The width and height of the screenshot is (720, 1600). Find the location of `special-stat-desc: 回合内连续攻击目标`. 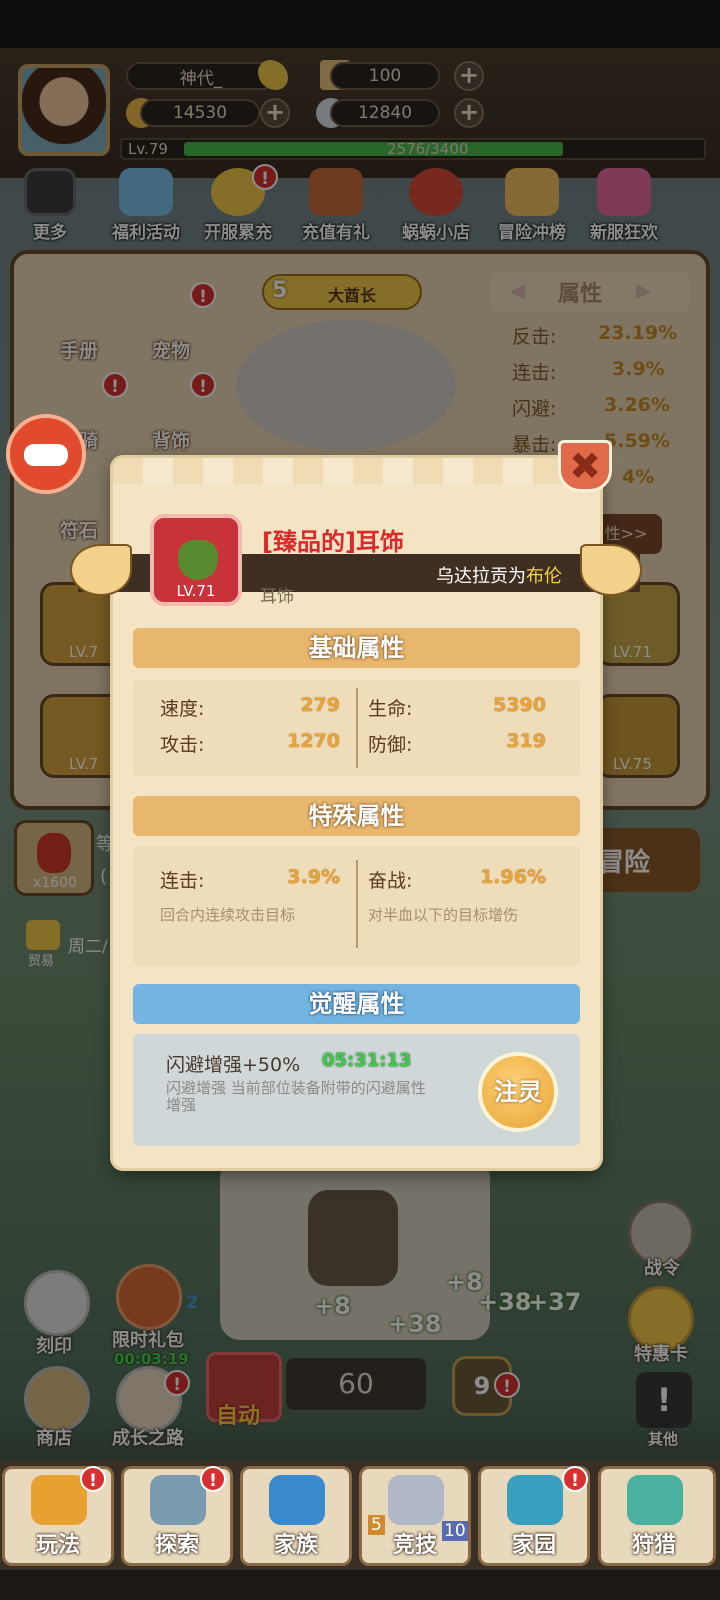

special-stat-desc: 回合内连续攻击目标 is located at coordinates (228, 915).